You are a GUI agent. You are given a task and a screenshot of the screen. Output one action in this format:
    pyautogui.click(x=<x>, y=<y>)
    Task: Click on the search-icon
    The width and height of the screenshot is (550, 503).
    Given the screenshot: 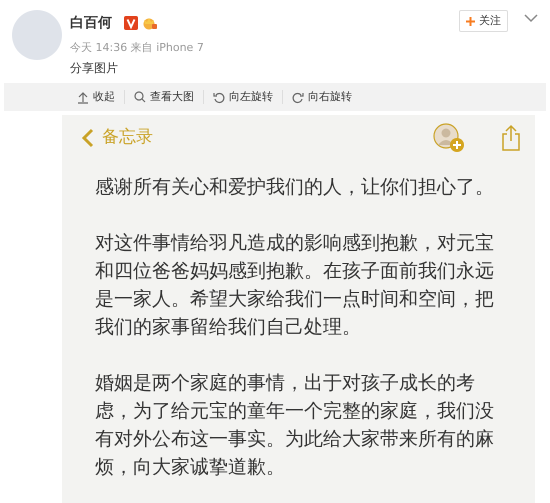 What is the action you would take?
    pyautogui.click(x=140, y=97)
    